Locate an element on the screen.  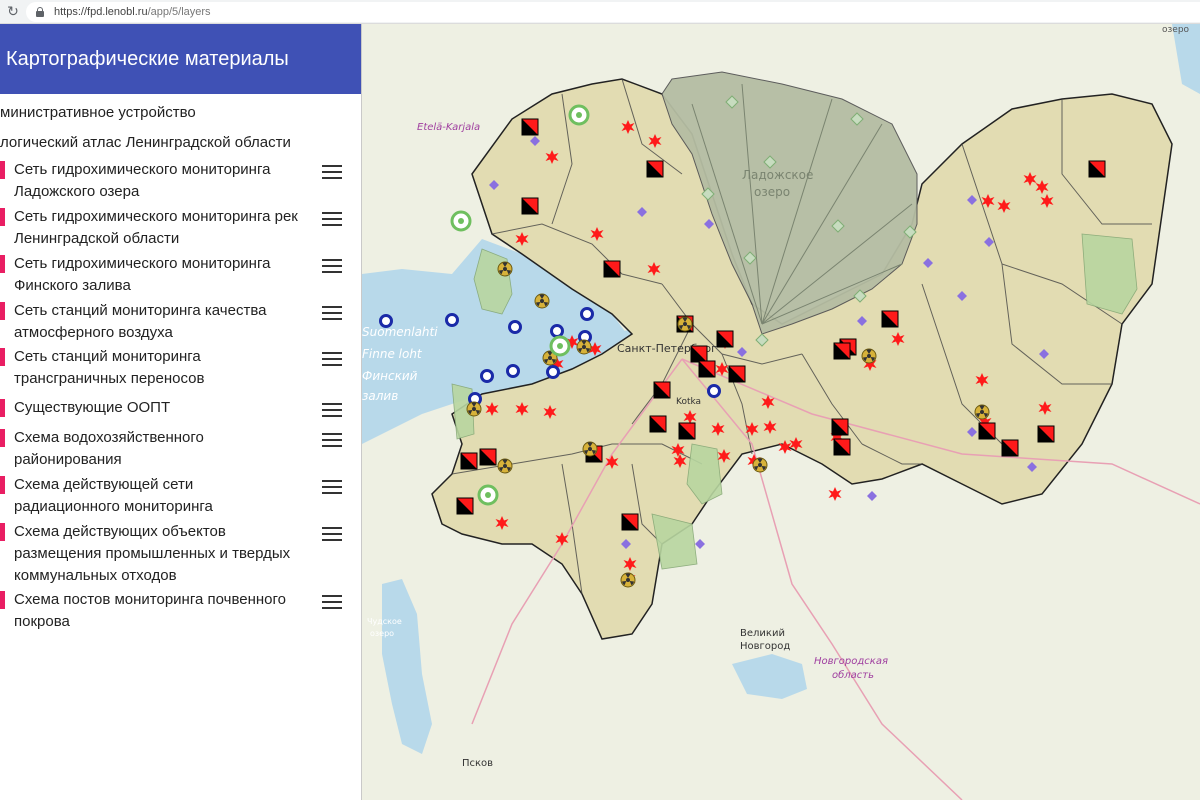
layer-label: Ладожского озера is located at coordinates (77, 191).